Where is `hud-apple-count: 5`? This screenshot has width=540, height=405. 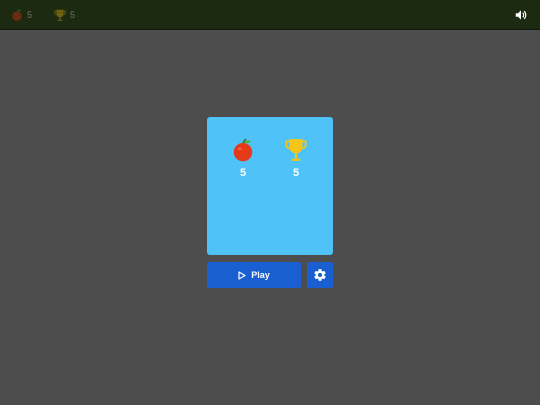
hud-apple-count: 5 is located at coordinates (30, 15).